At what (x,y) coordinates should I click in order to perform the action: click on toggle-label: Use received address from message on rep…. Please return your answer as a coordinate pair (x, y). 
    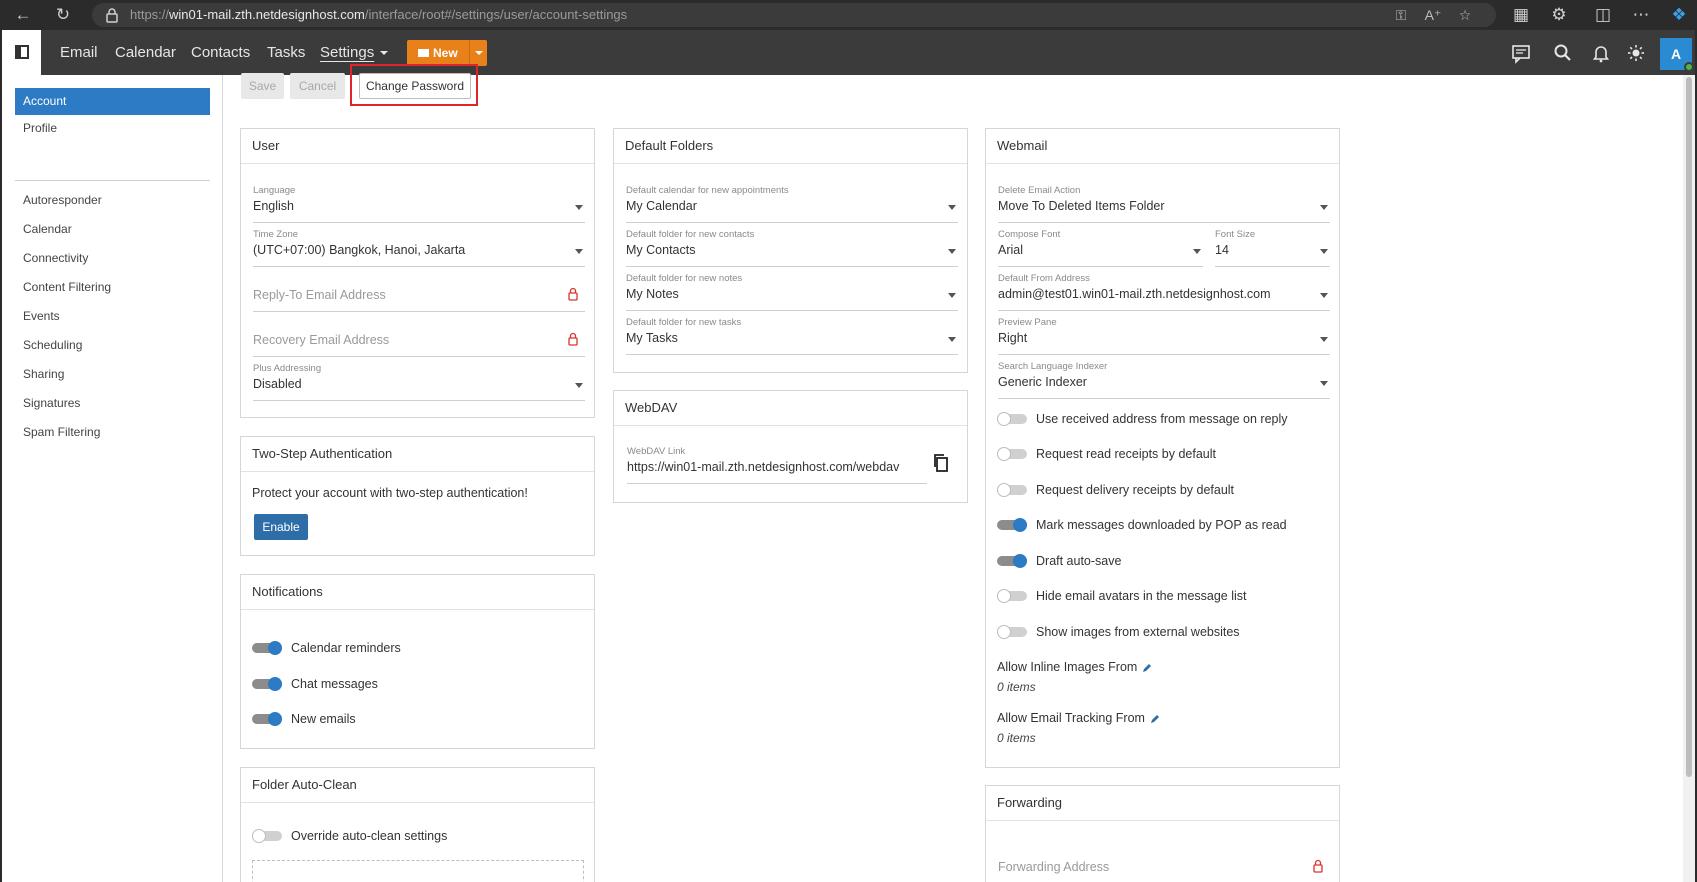
    Looking at the image, I should click on (1162, 419).